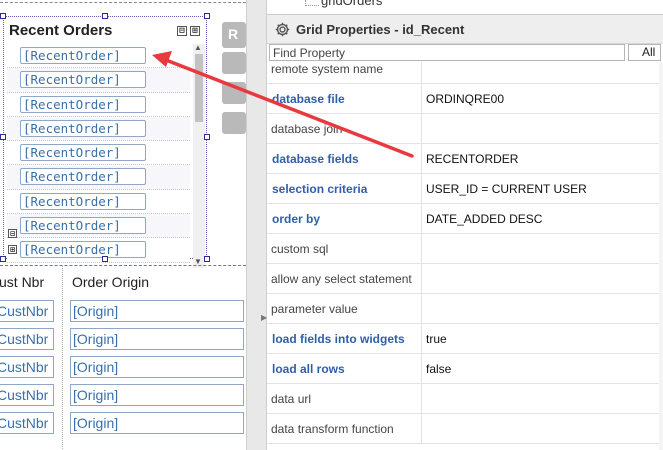 This screenshot has width=663, height=450. What do you see at coordinates (234, 35) in the screenshot?
I see `gray-button: R` at bounding box center [234, 35].